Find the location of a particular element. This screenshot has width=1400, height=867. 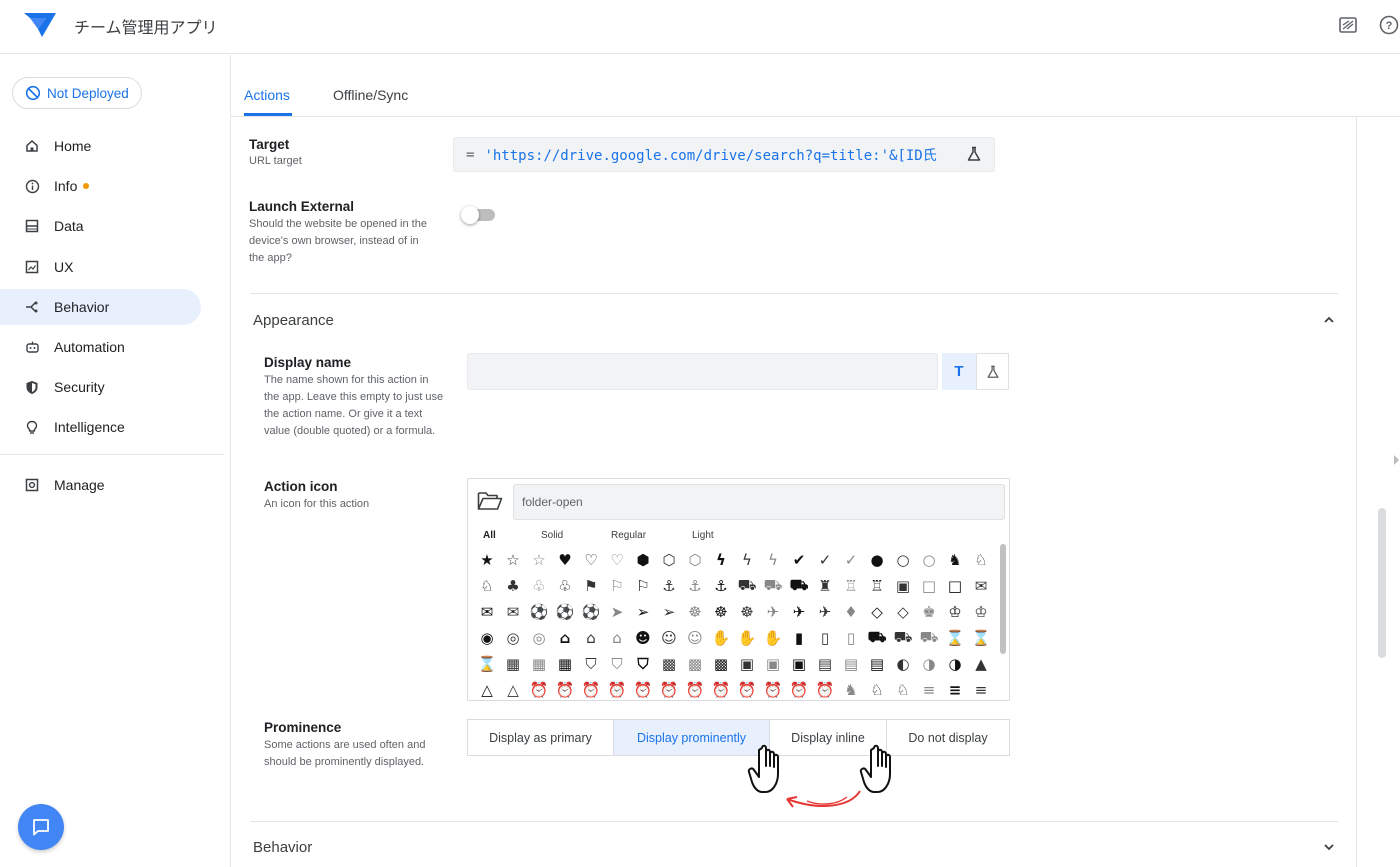

sidebar-item-home: Home is located at coordinates (100, 146).